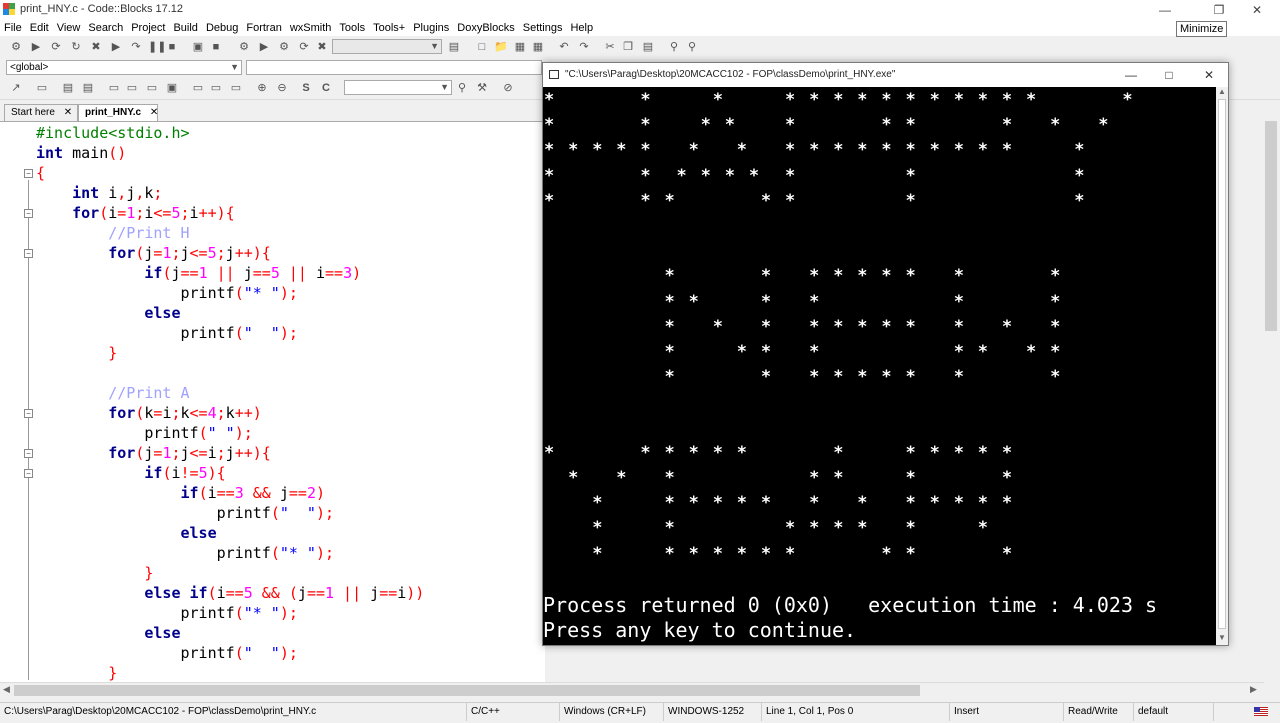  What do you see at coordinates (36, 47) in the screenshot?
I see `run-icon: ▶` at bounding box center [36, 47].